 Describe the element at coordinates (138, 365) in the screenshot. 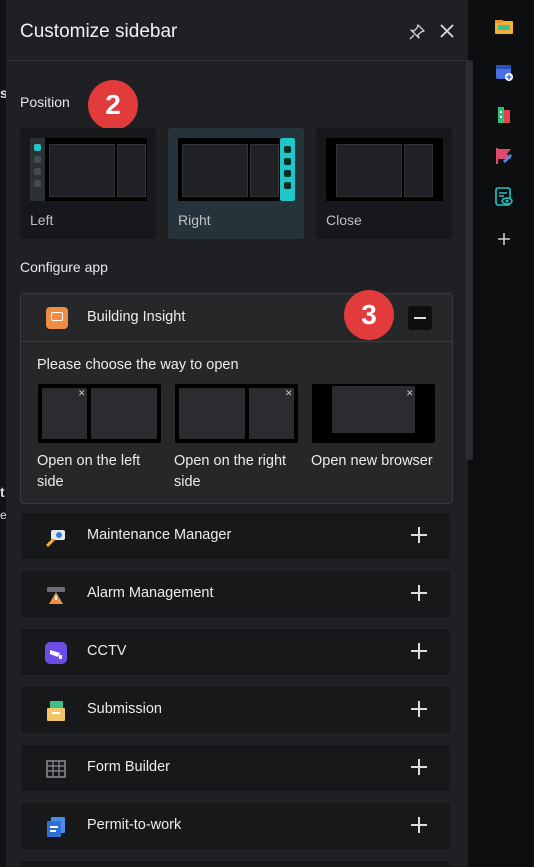

I see `open-prompt: Please choose the way to open` at that location.